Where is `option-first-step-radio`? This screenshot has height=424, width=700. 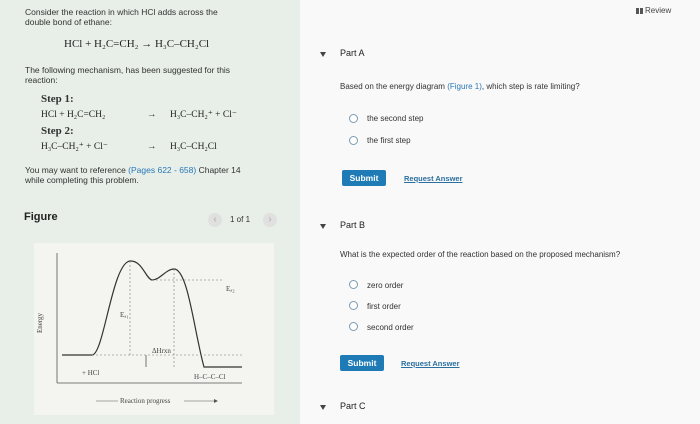 option-first-step-radio is located at coordinates (353, 140).